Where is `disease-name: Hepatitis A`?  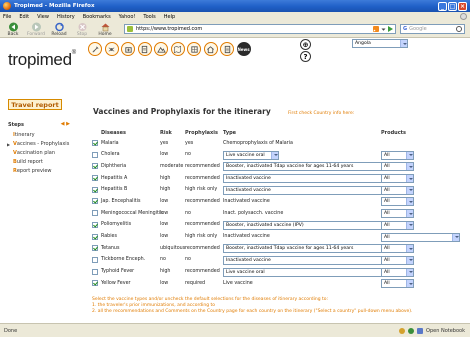 disease-name: Hepatitis A is located at coordinates (114, 178).